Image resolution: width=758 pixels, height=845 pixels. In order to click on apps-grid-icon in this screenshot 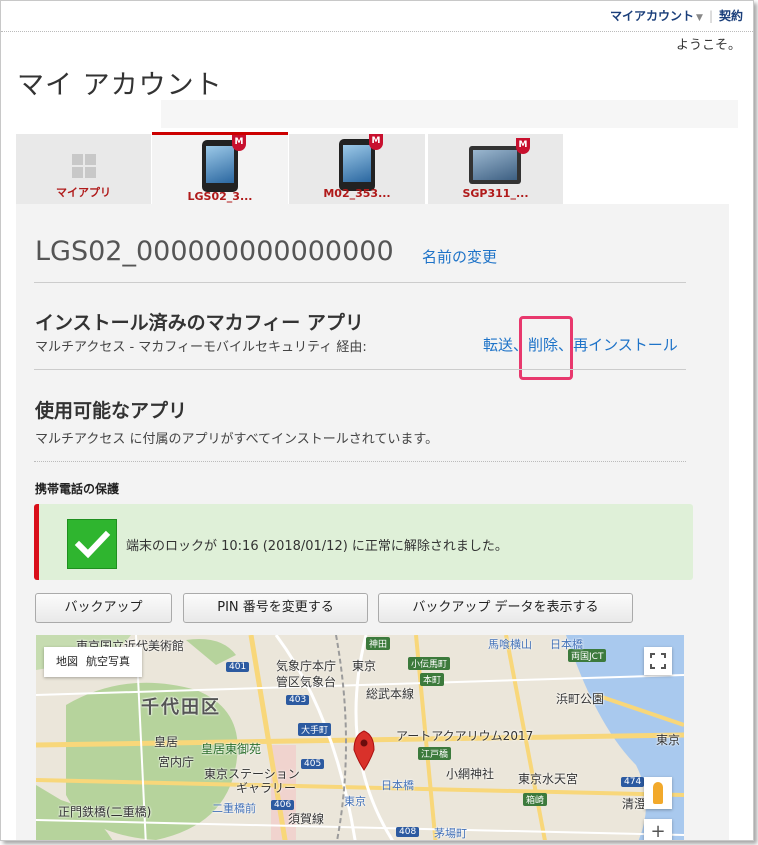, I will do `click(84, 166)`.